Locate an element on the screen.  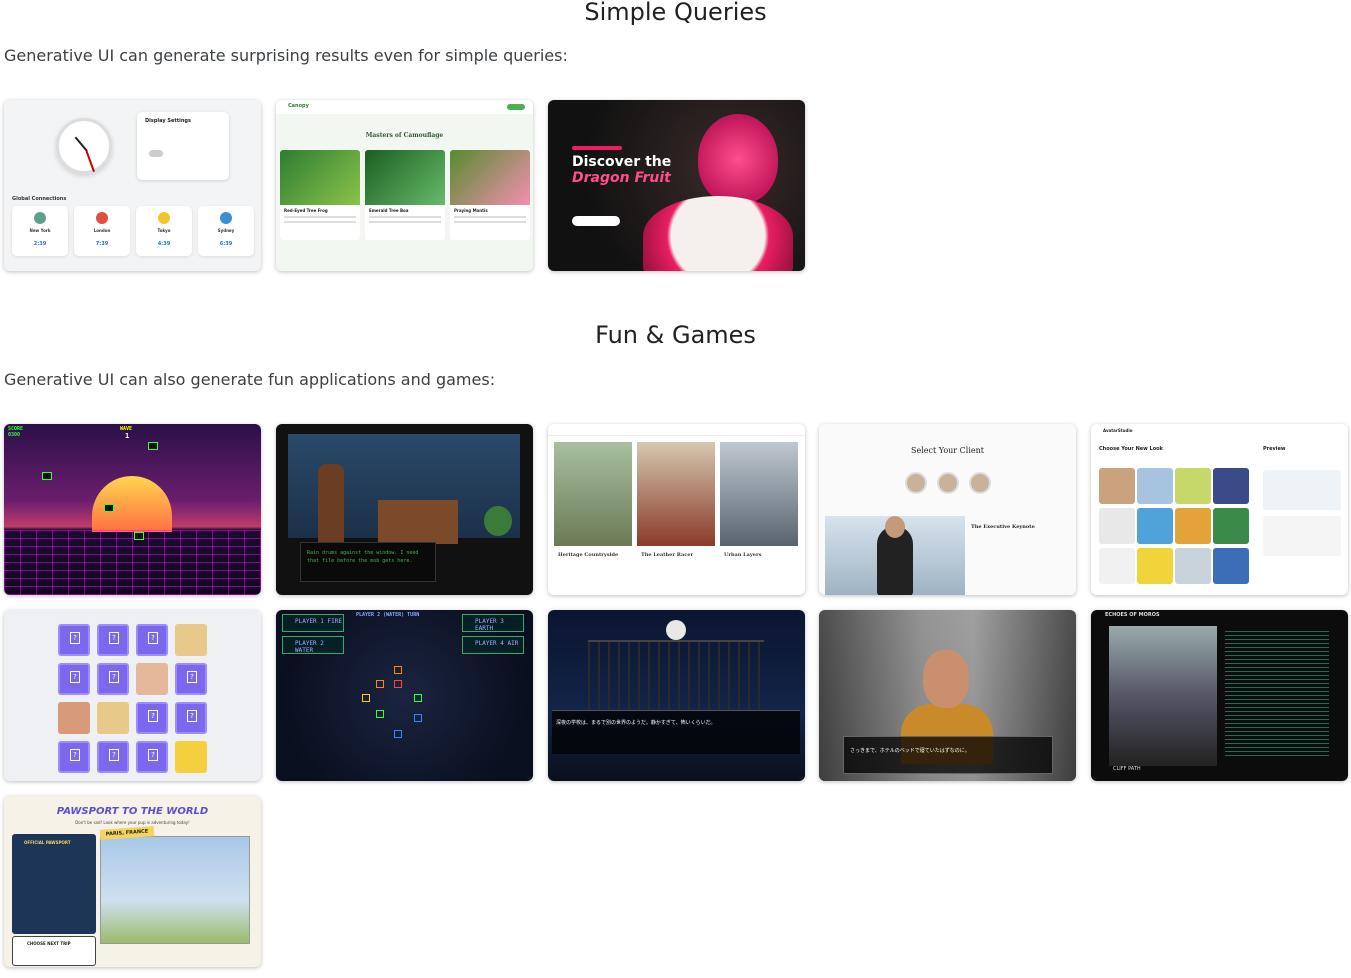
cliff-artwork is located at coordinates (1163, 696).